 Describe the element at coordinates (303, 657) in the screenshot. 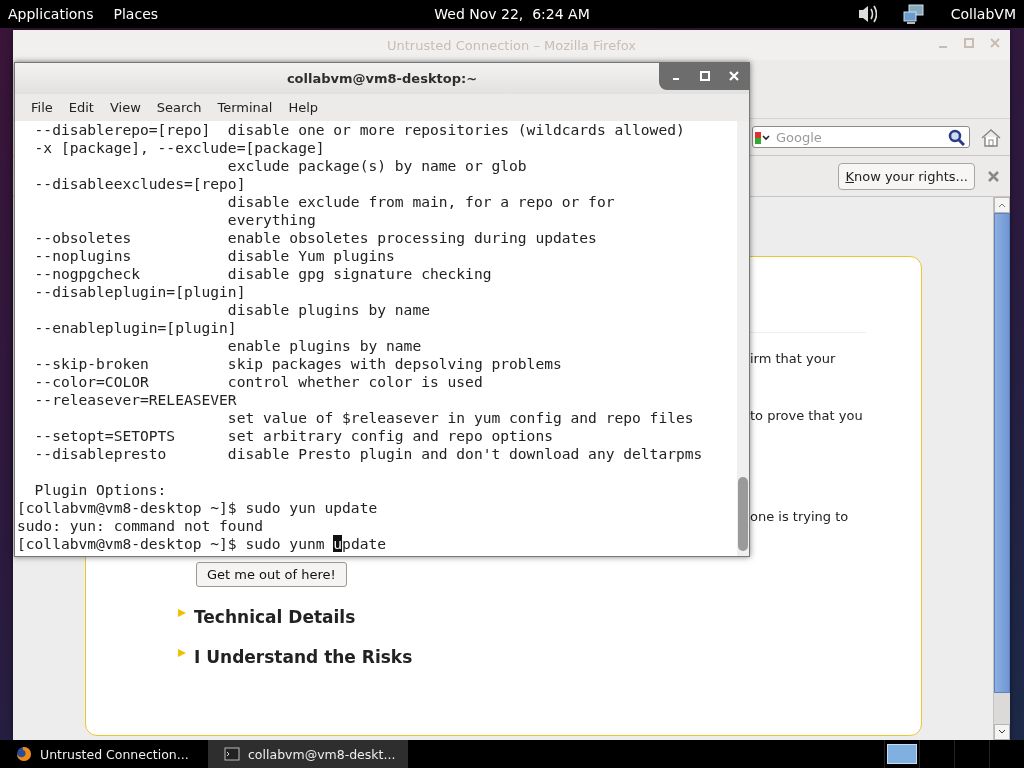

I see `section-heading: I Understand the Risks` at that location.